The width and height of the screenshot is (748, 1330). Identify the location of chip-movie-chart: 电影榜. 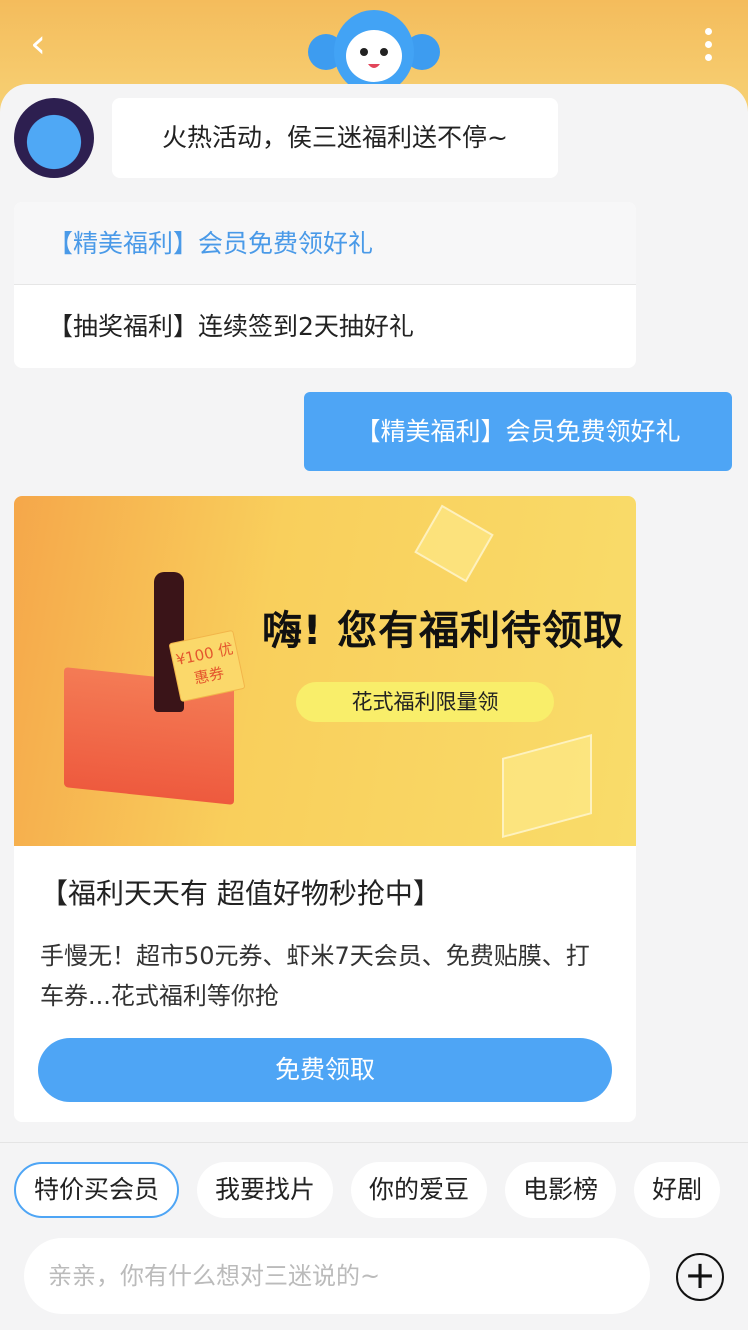
(561, 1190).